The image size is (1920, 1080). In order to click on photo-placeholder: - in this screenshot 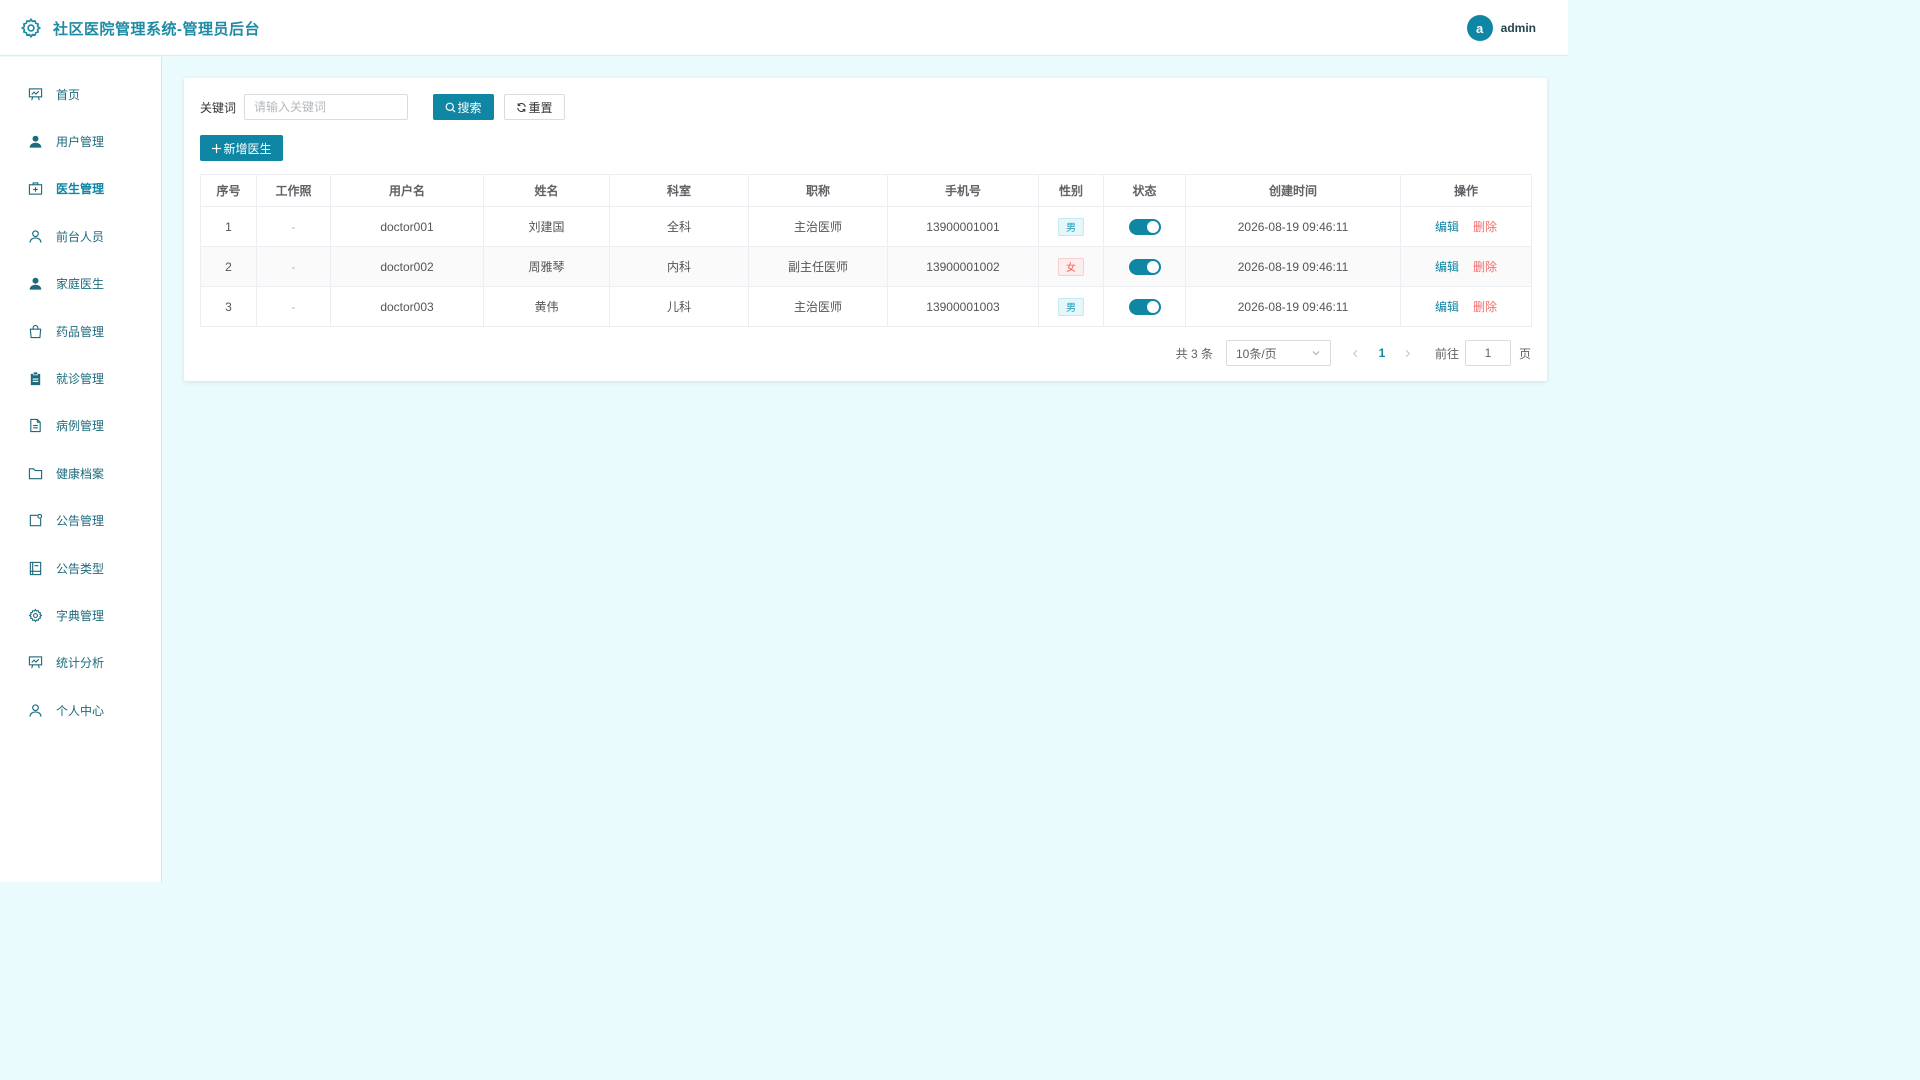, I will do `click(293, 306)`.